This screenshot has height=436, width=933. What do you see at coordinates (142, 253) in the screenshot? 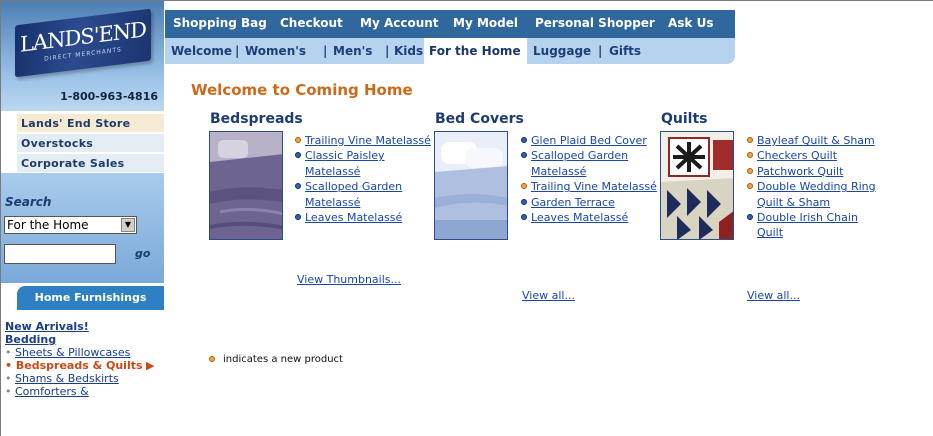
I see `go-button: go` at bounding box center [142, 253].